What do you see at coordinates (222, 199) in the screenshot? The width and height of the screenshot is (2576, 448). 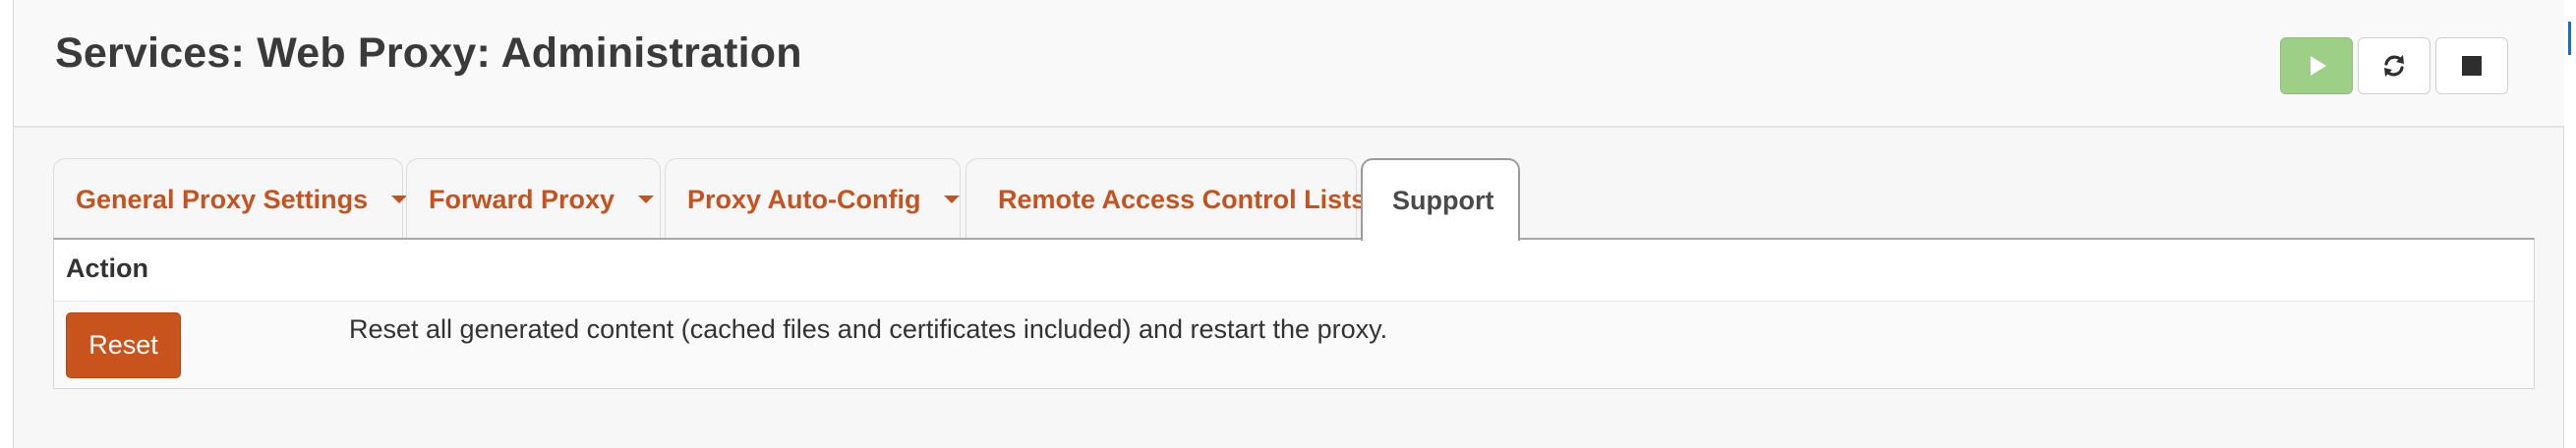 I see `tab-label: General Proxy Settings` at bounding box center [222, 199].